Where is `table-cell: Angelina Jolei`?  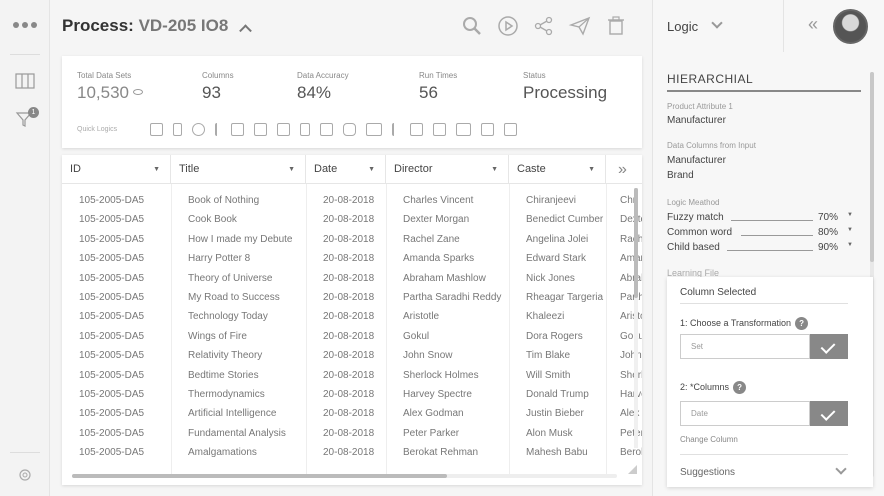 table-cell: Angelina Jolei is located at coordinates (557, 239).